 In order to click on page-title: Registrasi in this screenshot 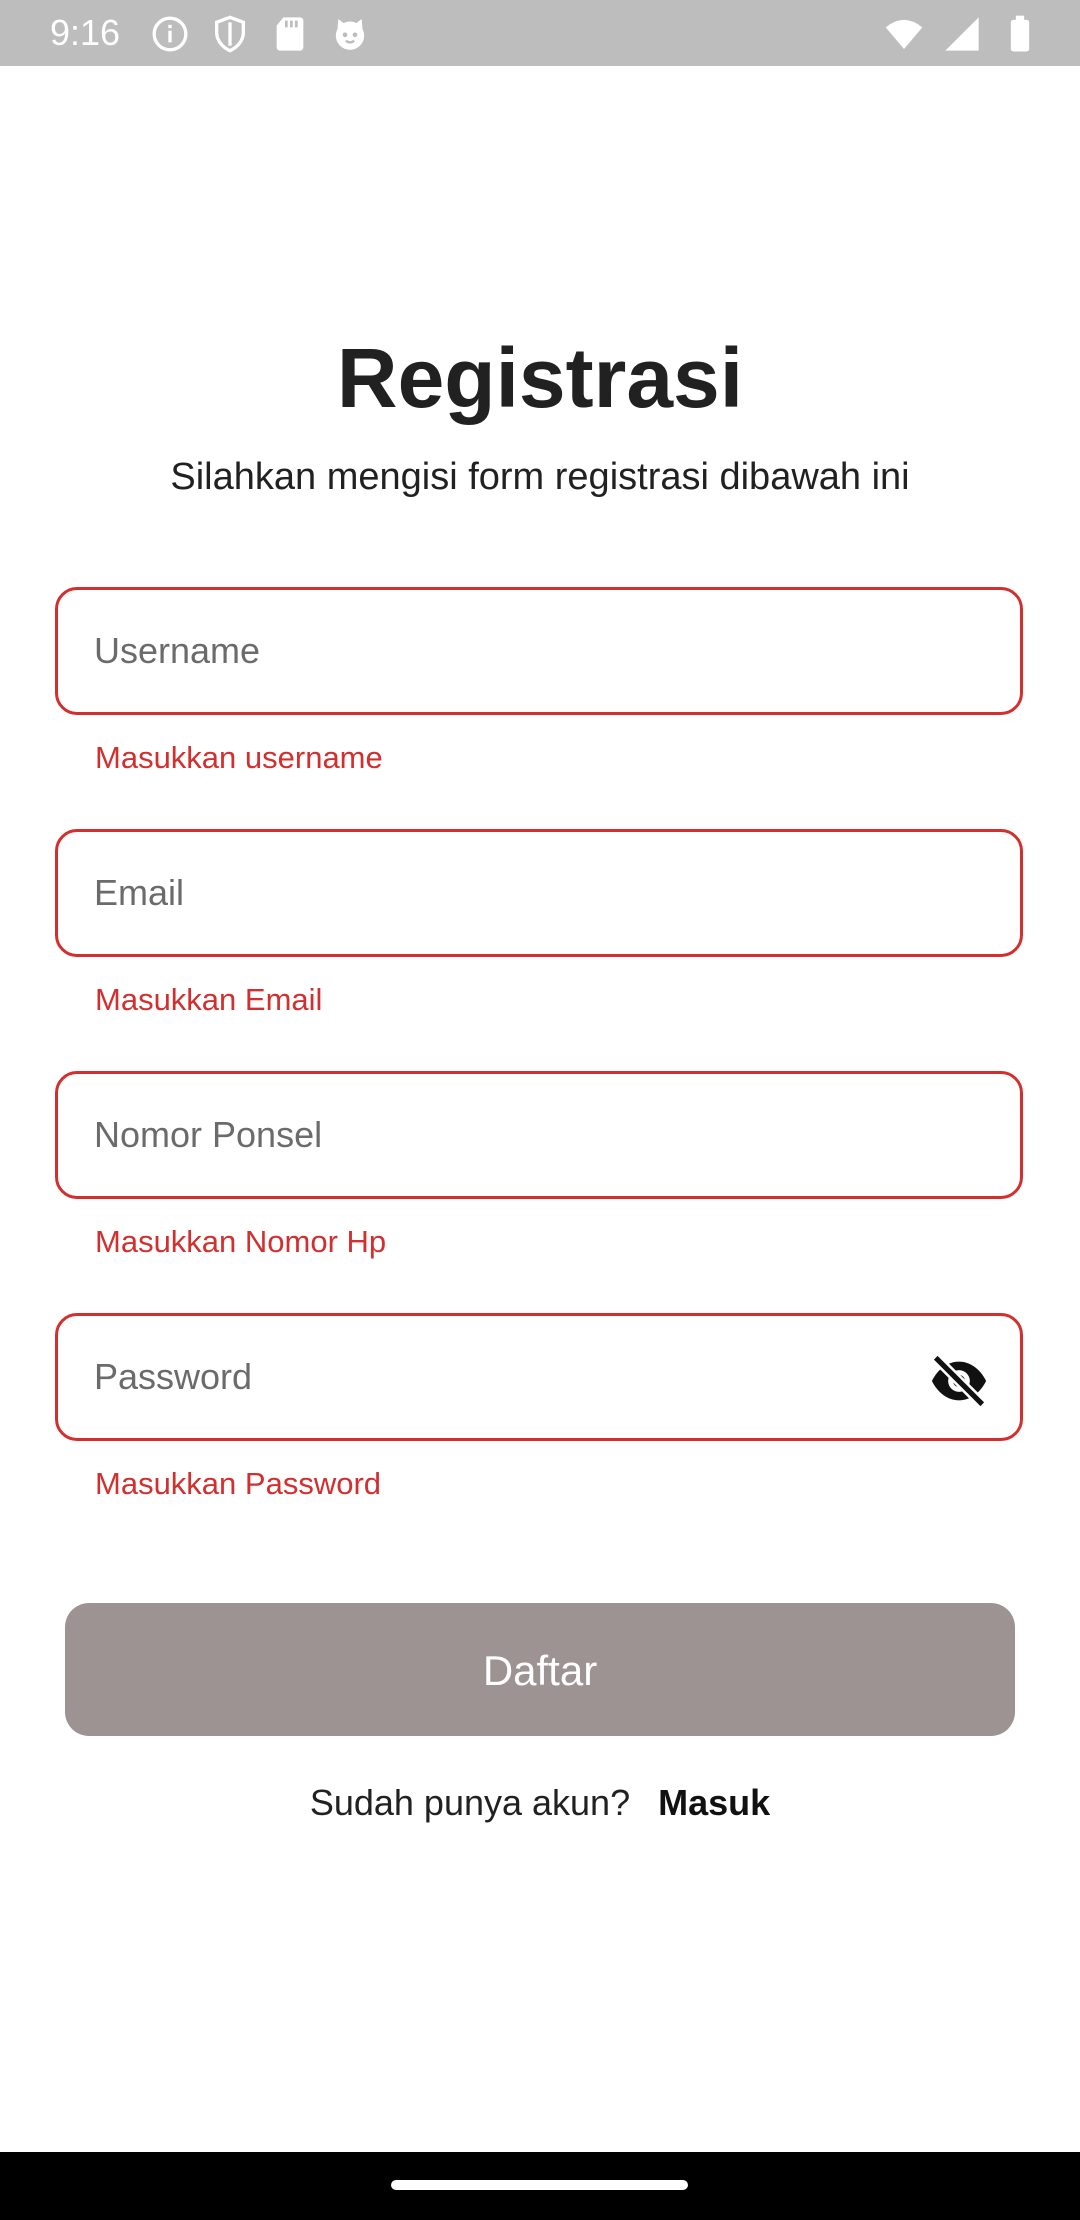, I will do `click(540, 378)`.